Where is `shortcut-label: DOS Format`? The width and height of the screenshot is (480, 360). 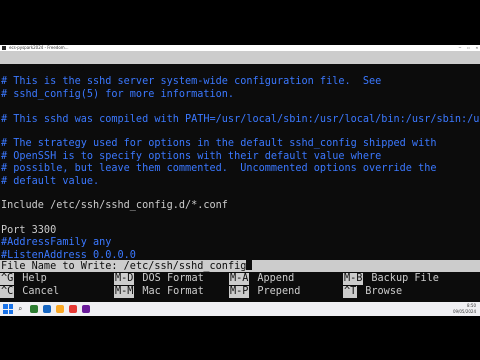
shortcut-label: DOS Format is located at coordinates (173, 278).